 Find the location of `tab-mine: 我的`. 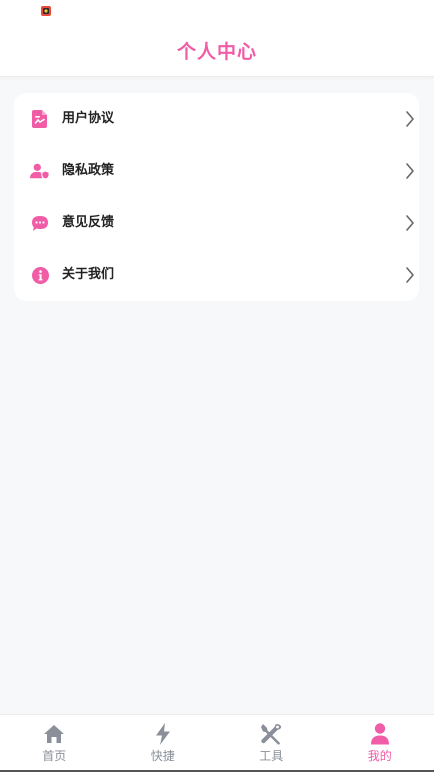

tab-mine: 我的 is located at coordinates (380, 743).